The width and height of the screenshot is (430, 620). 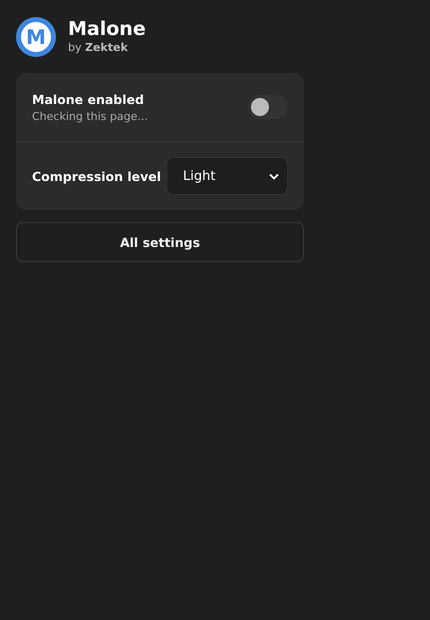 I want to click on author-byline: by Zektek, so click(x=98, y=48).